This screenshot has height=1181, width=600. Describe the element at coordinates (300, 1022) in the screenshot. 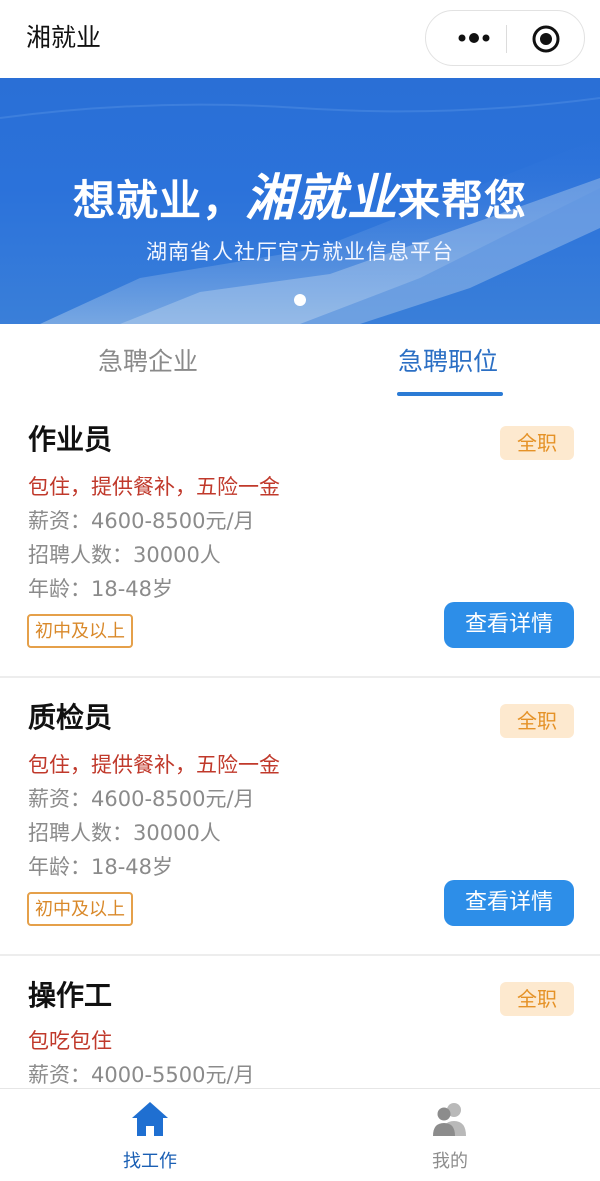

I see `job-card: 操作工 全职 包吃包住 薪资：4000-5500元/月` at that location.